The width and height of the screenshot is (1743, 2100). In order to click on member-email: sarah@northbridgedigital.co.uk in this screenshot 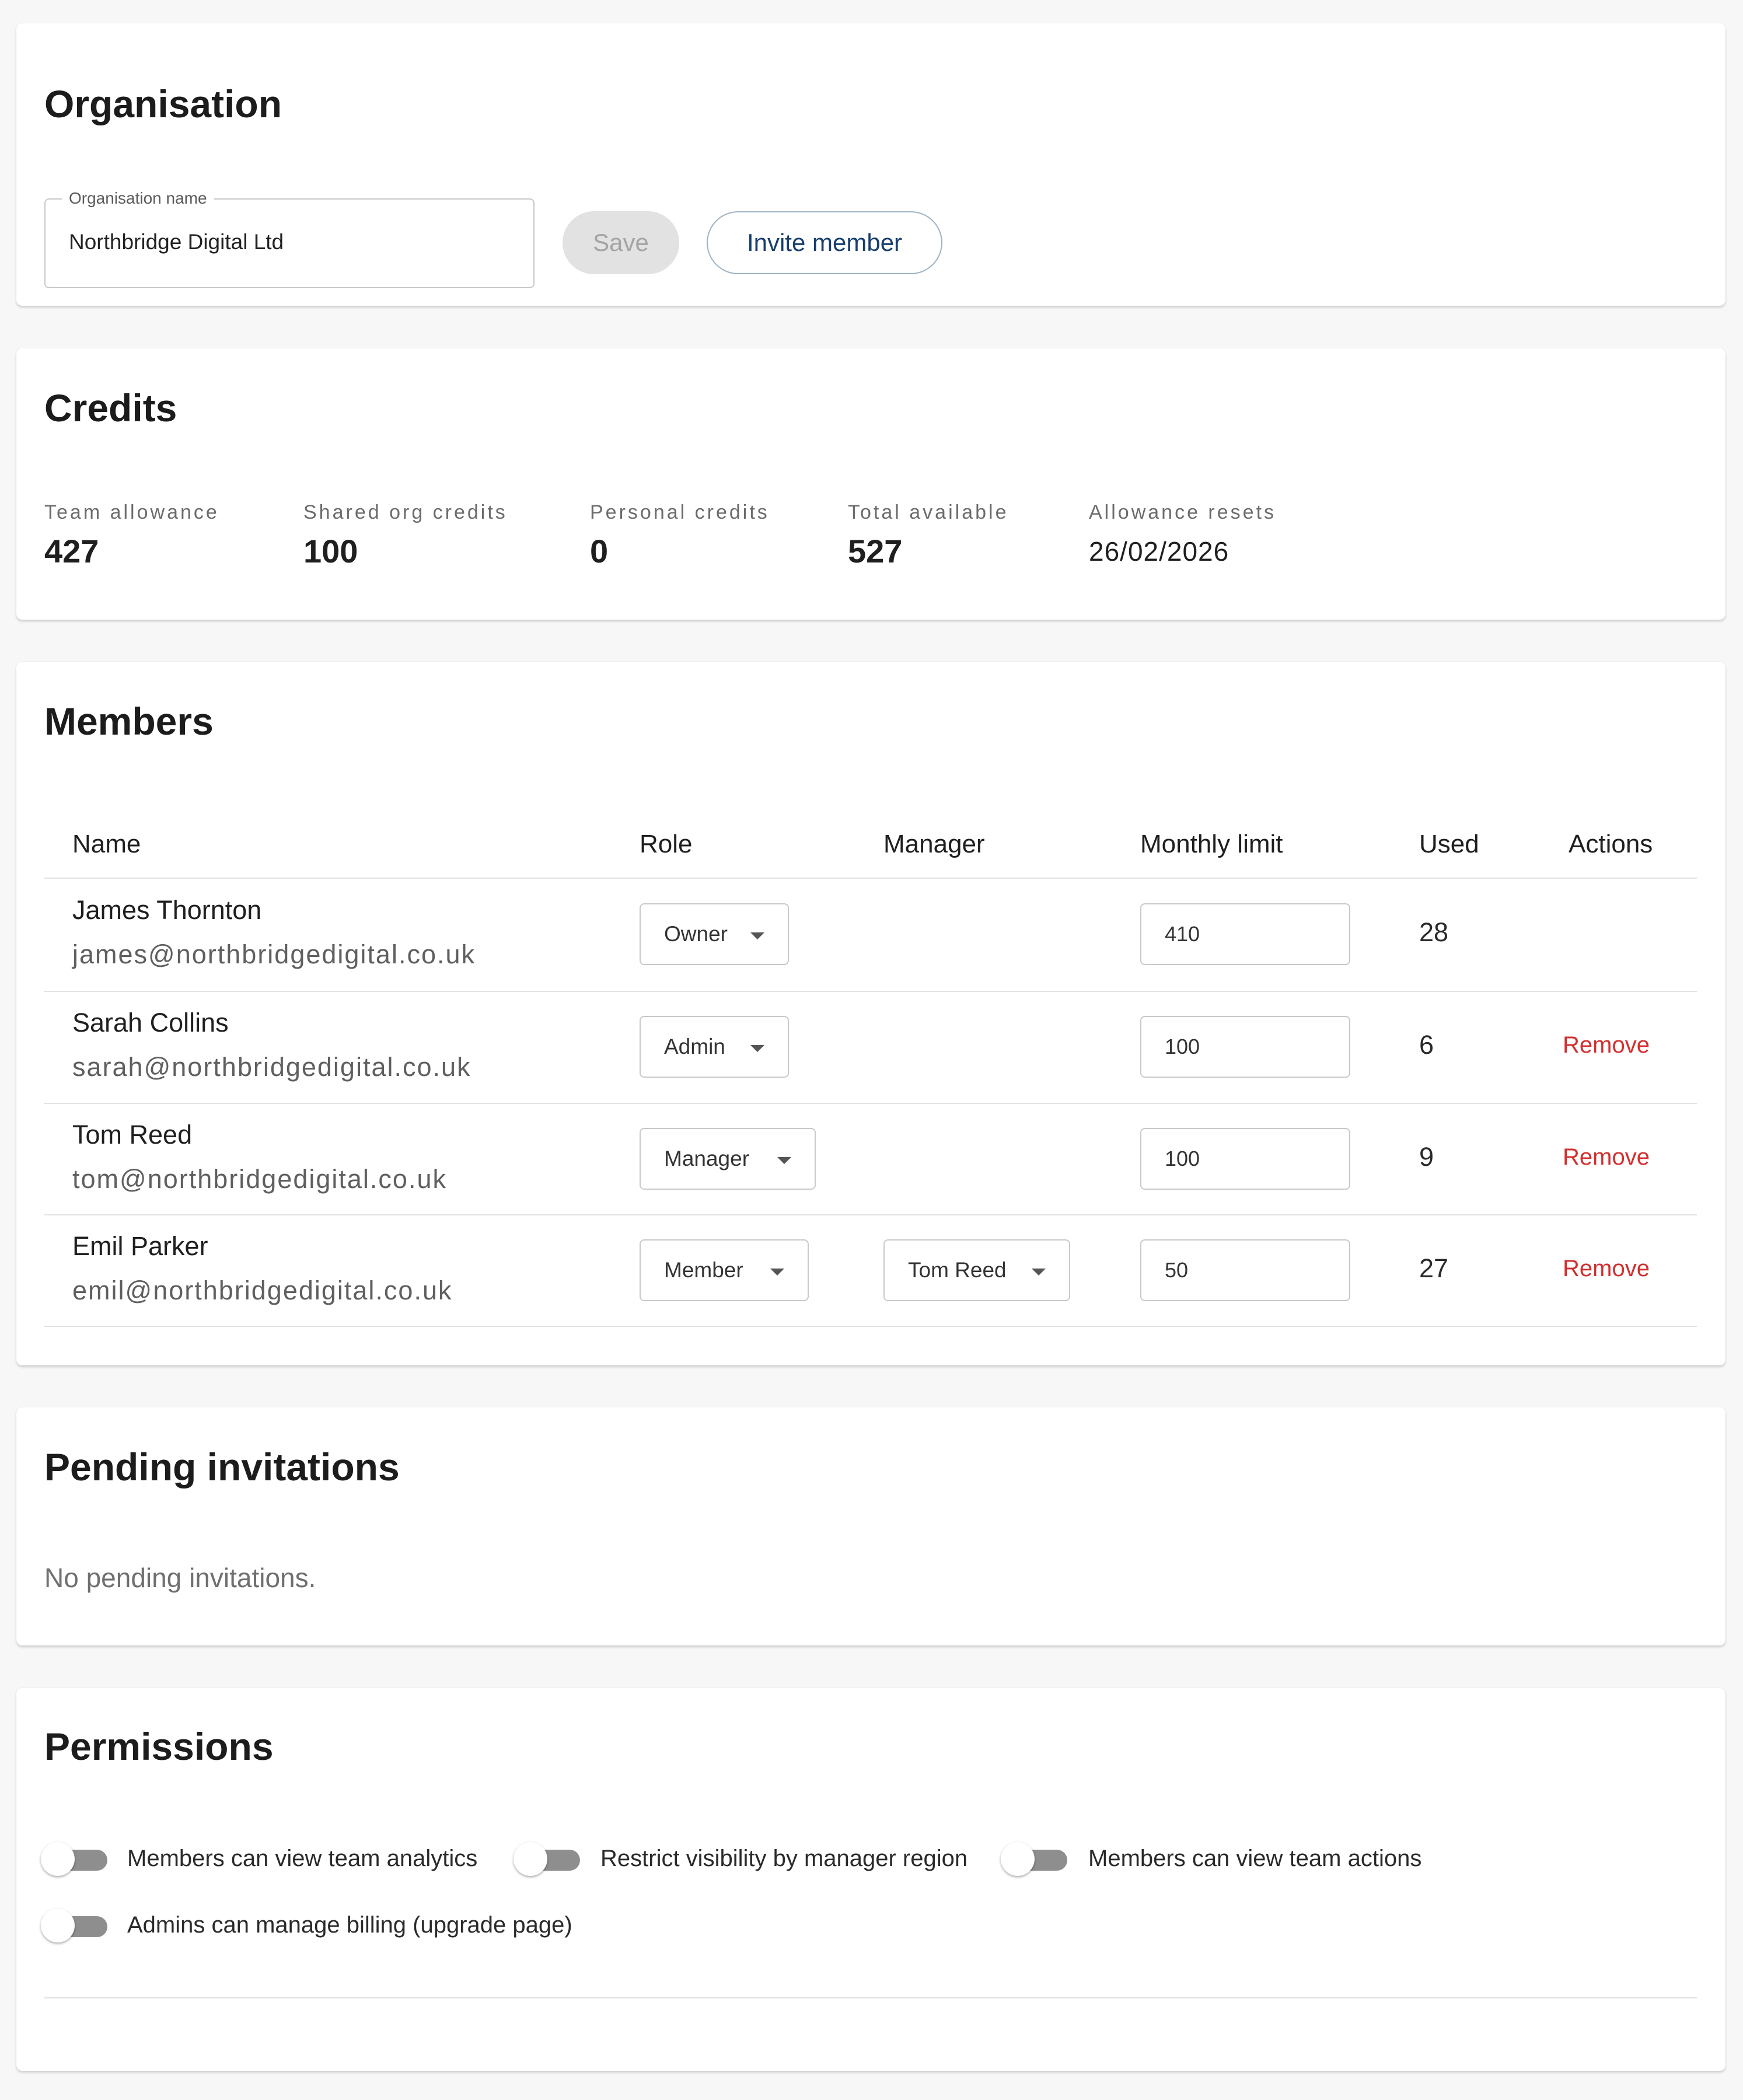, I will do `click(271, 1067)`.